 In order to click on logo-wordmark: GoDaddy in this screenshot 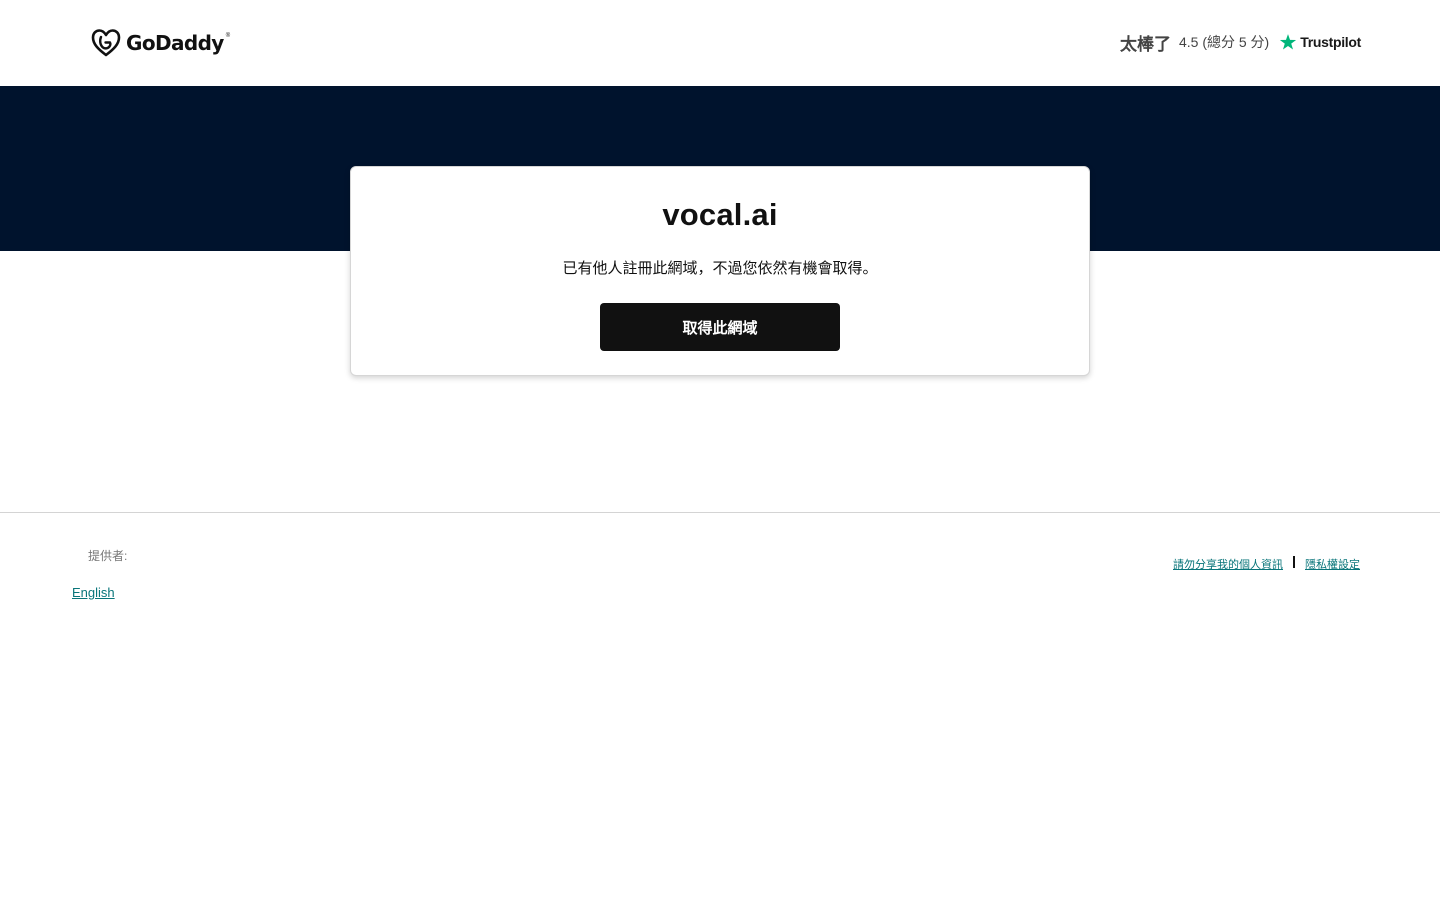, I will do `click(175, 43)`.